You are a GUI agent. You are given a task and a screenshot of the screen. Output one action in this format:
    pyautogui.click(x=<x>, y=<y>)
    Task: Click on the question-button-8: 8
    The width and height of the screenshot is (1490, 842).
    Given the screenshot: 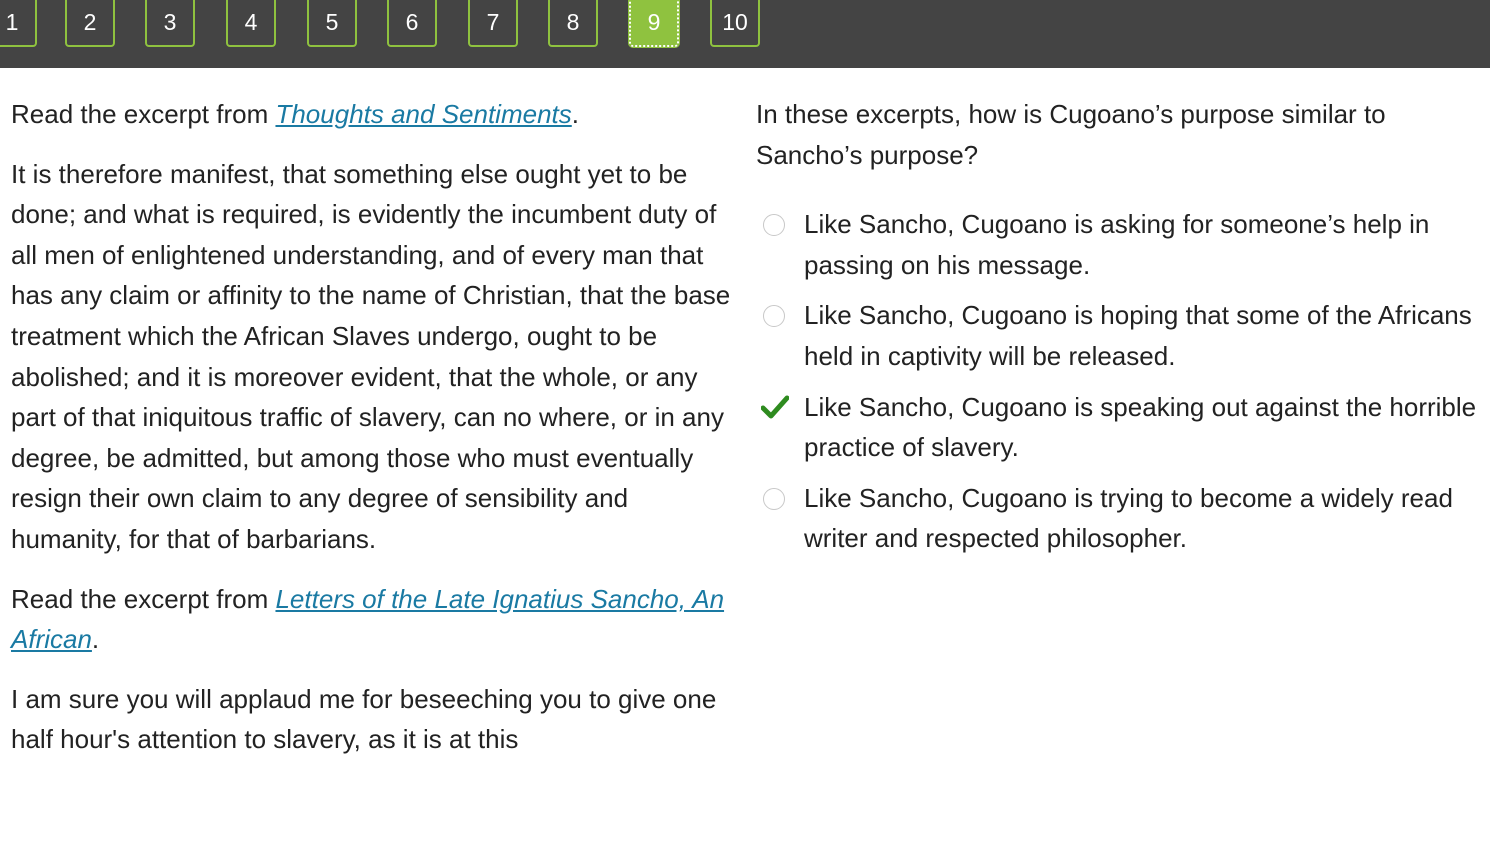 What is the action you would take?
    pyautogui.click(x=573, y=23)
    